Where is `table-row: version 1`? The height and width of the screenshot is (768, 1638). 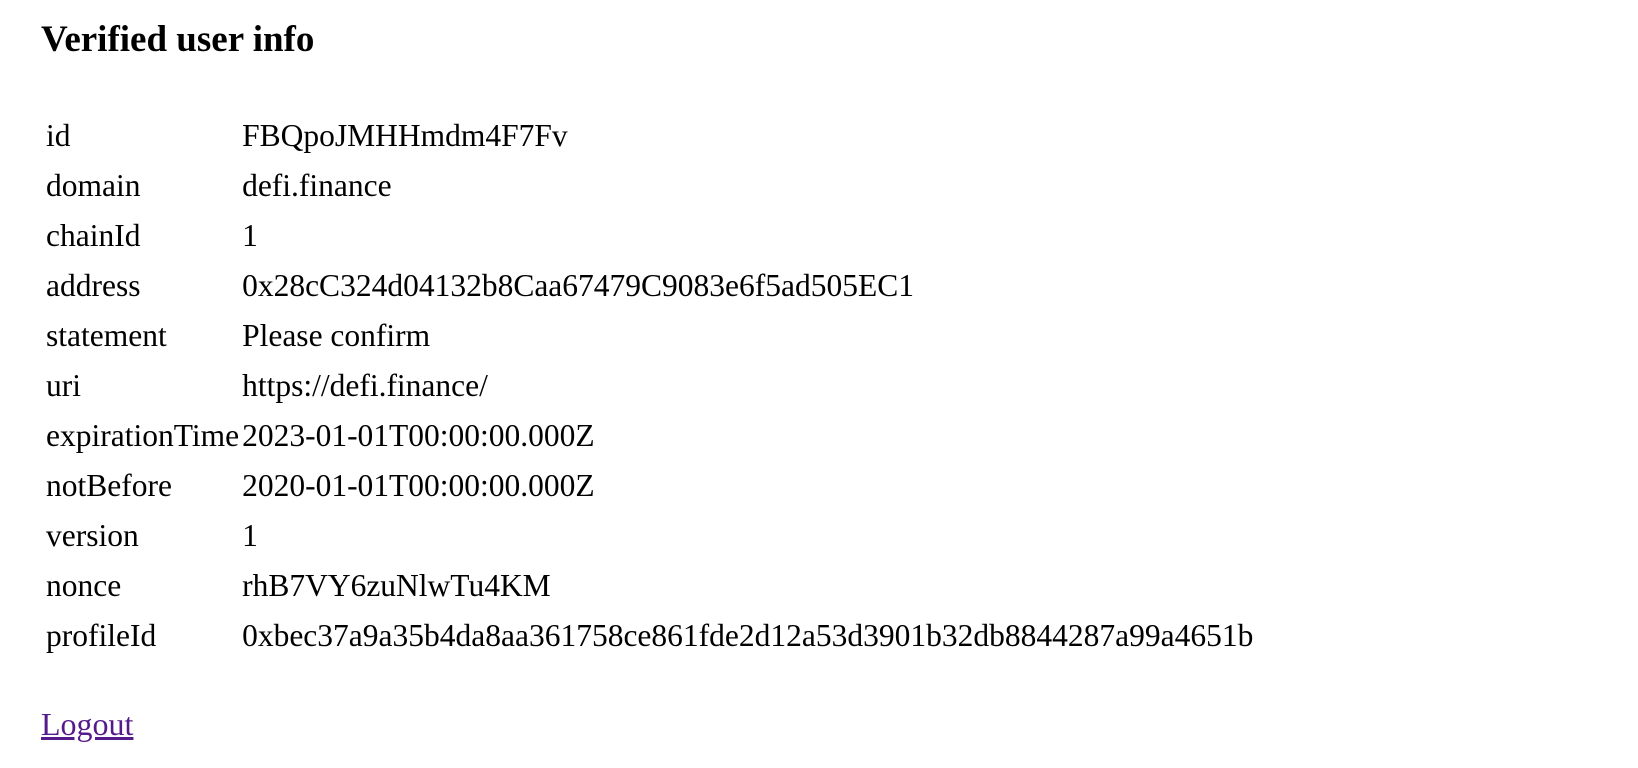
table-row: version 1 is located at coordinates (649, 536).